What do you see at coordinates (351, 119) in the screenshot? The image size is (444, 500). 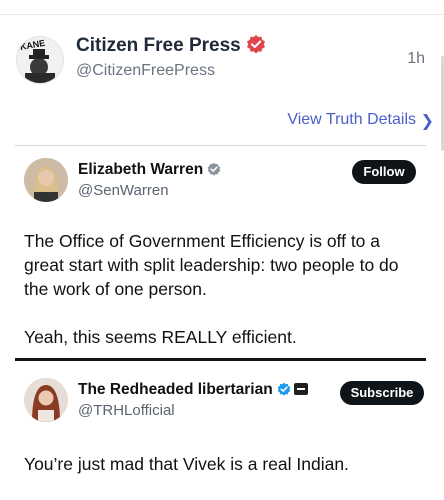 I see `view-details-label: View Truth Details` at bounding box center [351, 119].